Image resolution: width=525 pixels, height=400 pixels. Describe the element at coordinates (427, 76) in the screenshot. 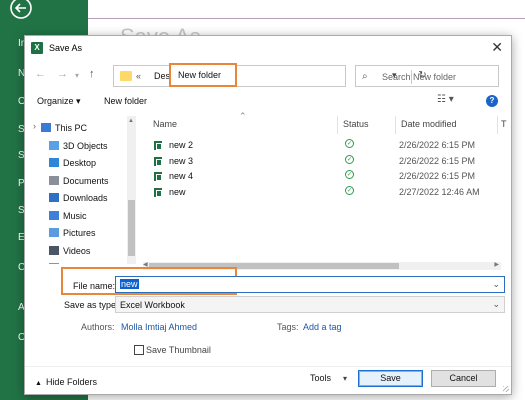

I see `search-box: ⌕ Search New folder` at that location.